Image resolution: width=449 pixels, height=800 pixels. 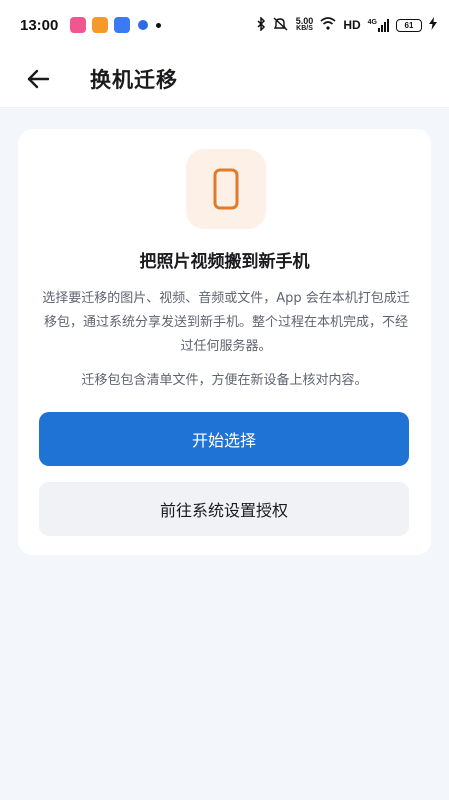 What do you see at coordinates (224, 25) in the screenshot?
I see `status-bar: 13:00 5.00 KB/S HD 4G 61` at bounding box center [224, 25].